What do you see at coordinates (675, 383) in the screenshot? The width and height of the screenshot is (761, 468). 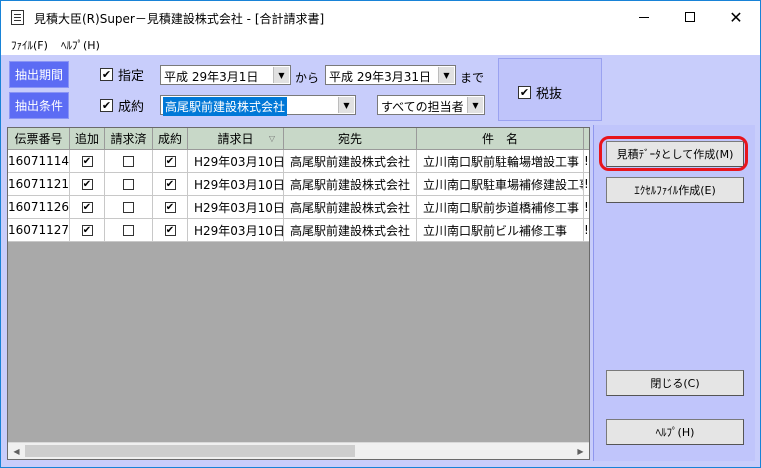 I see `close-button: 閉じる(C)` at bounding box center [675, 383].